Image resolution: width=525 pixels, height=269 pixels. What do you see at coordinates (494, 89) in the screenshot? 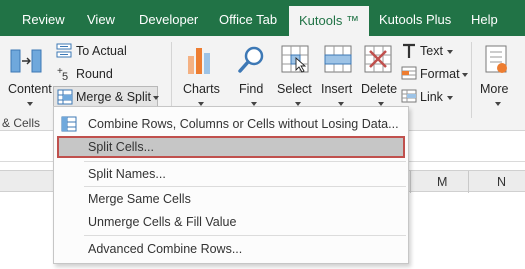
I see `more-label: More` at bounding box center [494, 89].